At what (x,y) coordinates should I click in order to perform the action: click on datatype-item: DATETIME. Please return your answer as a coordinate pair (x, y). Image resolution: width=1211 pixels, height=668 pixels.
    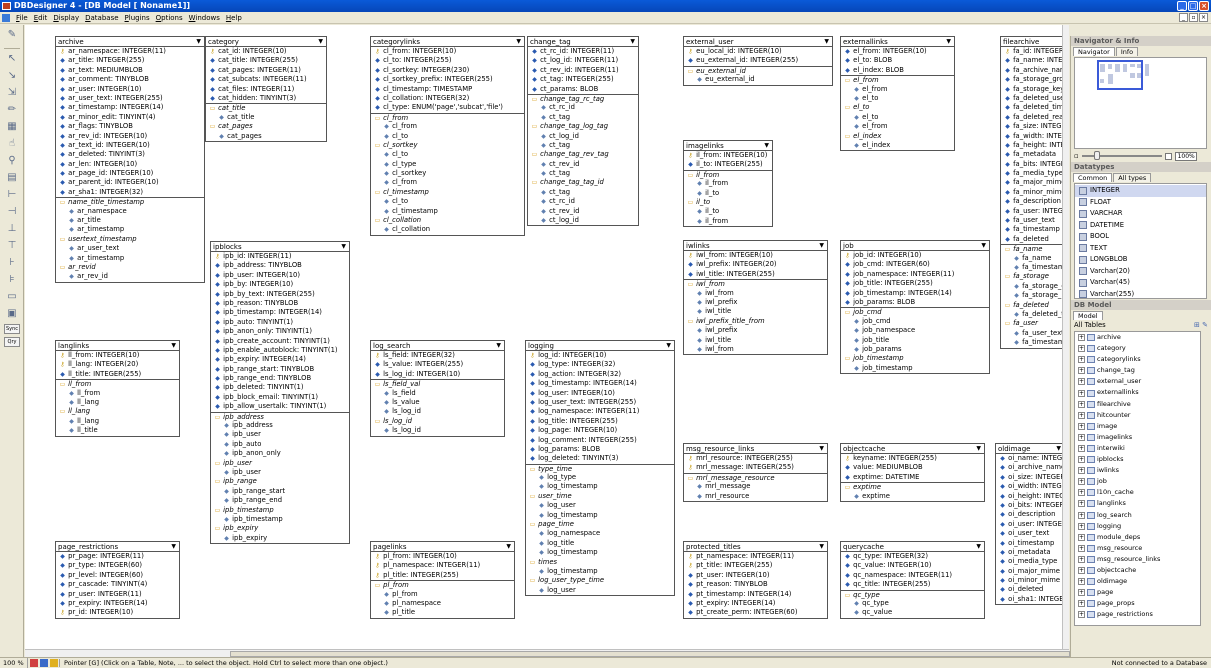
    Looking at the image, I should click on (1140, 226).